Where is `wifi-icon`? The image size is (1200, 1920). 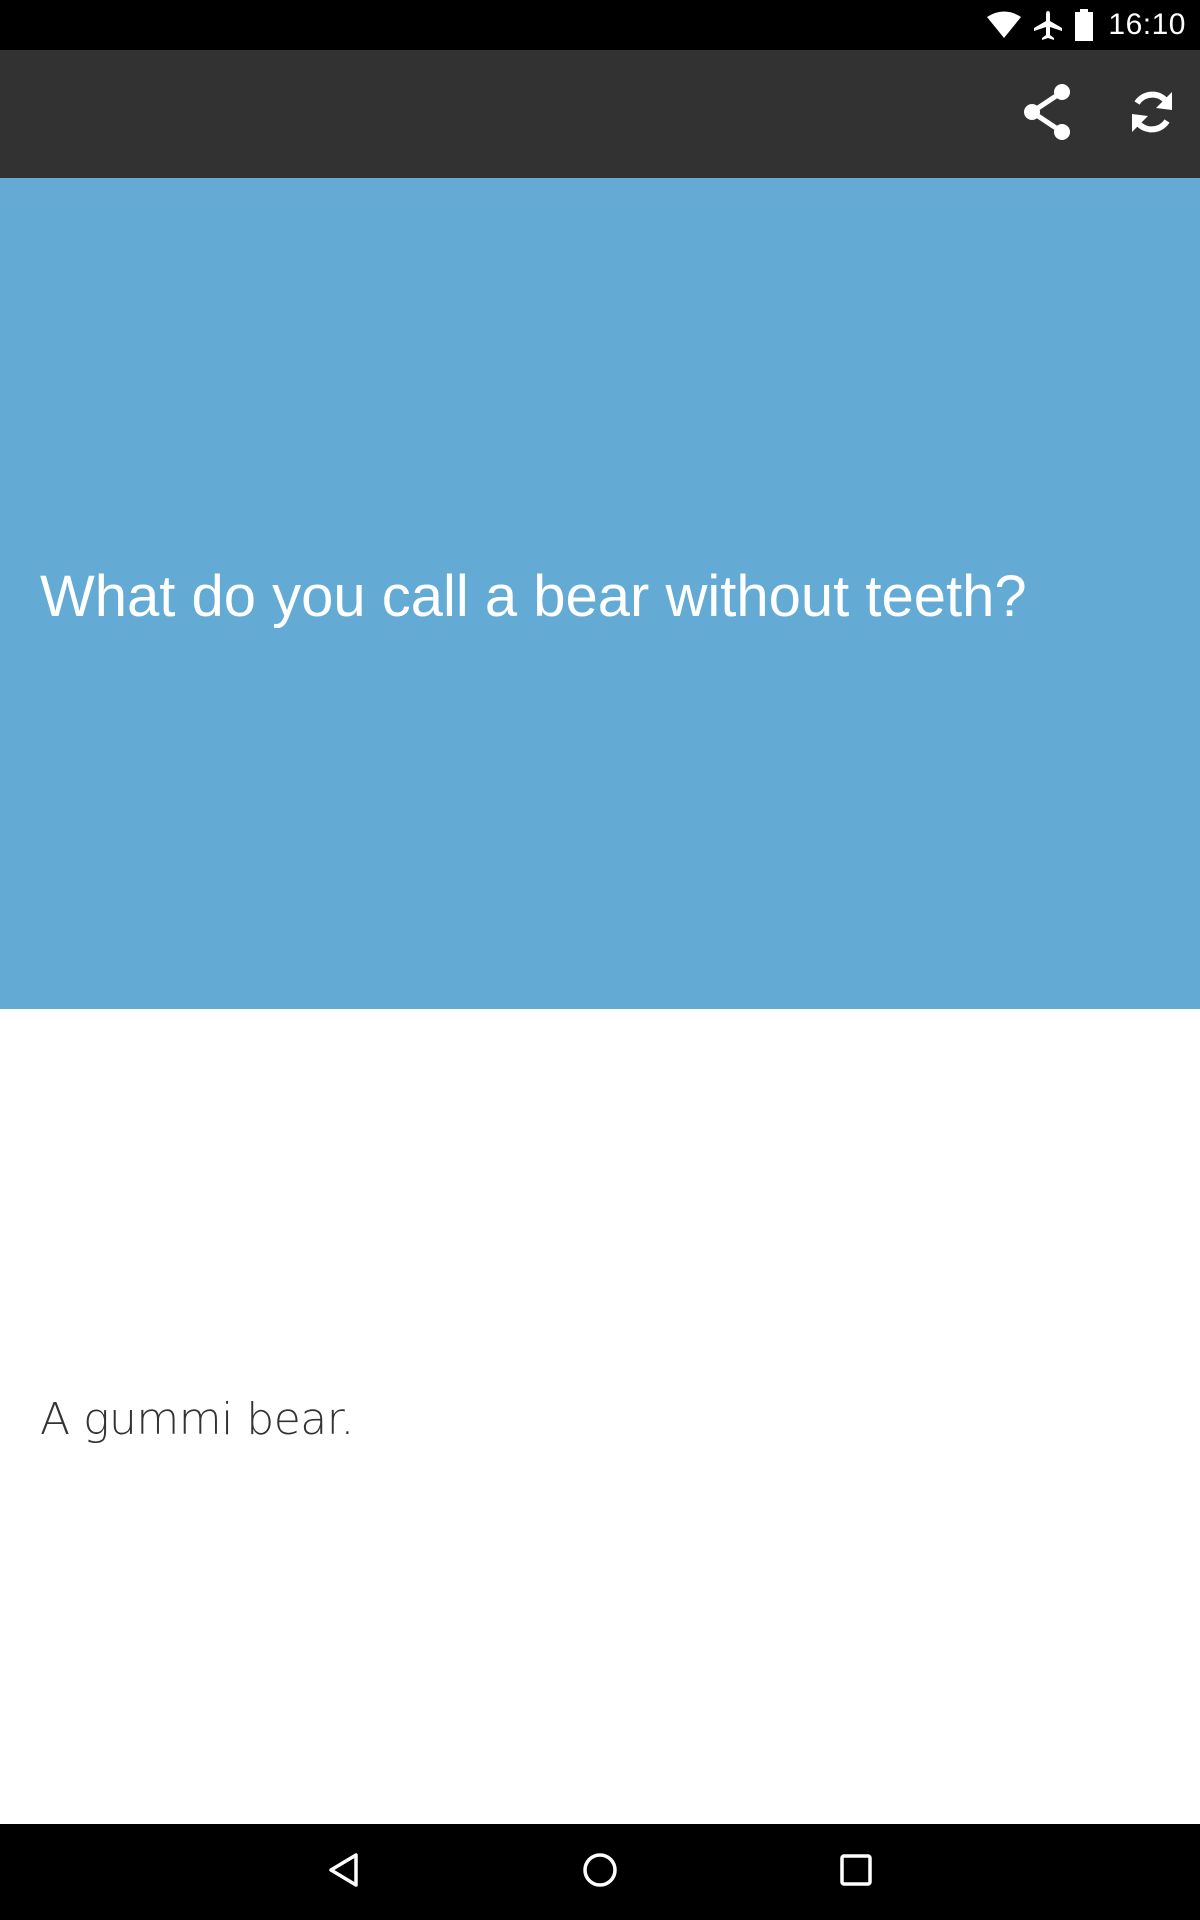 wifi-icon is located at coordinates (1004, 25).